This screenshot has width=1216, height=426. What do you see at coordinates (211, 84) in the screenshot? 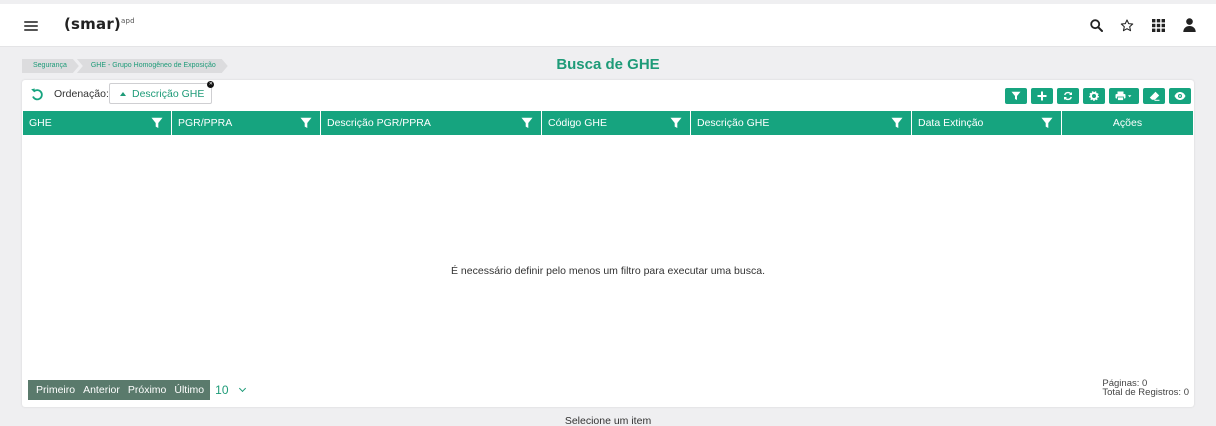
I see `remove-sort-icon: ✕` at bounding box center [211, 84].